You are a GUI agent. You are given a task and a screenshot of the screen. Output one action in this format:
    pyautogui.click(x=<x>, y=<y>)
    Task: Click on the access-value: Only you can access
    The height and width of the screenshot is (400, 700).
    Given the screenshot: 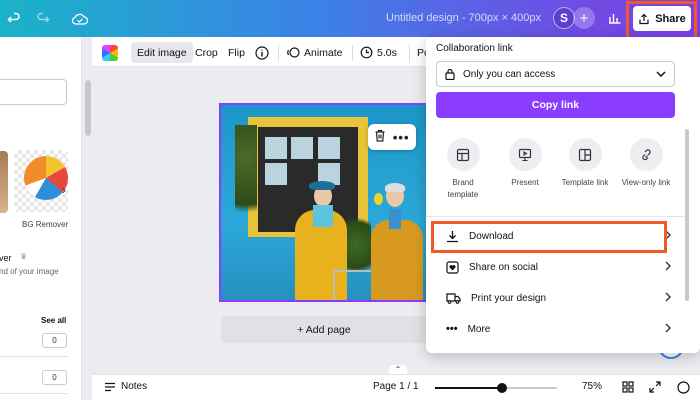 What is the action you would take?
    pyautogui.click(x=509, y=74)
    